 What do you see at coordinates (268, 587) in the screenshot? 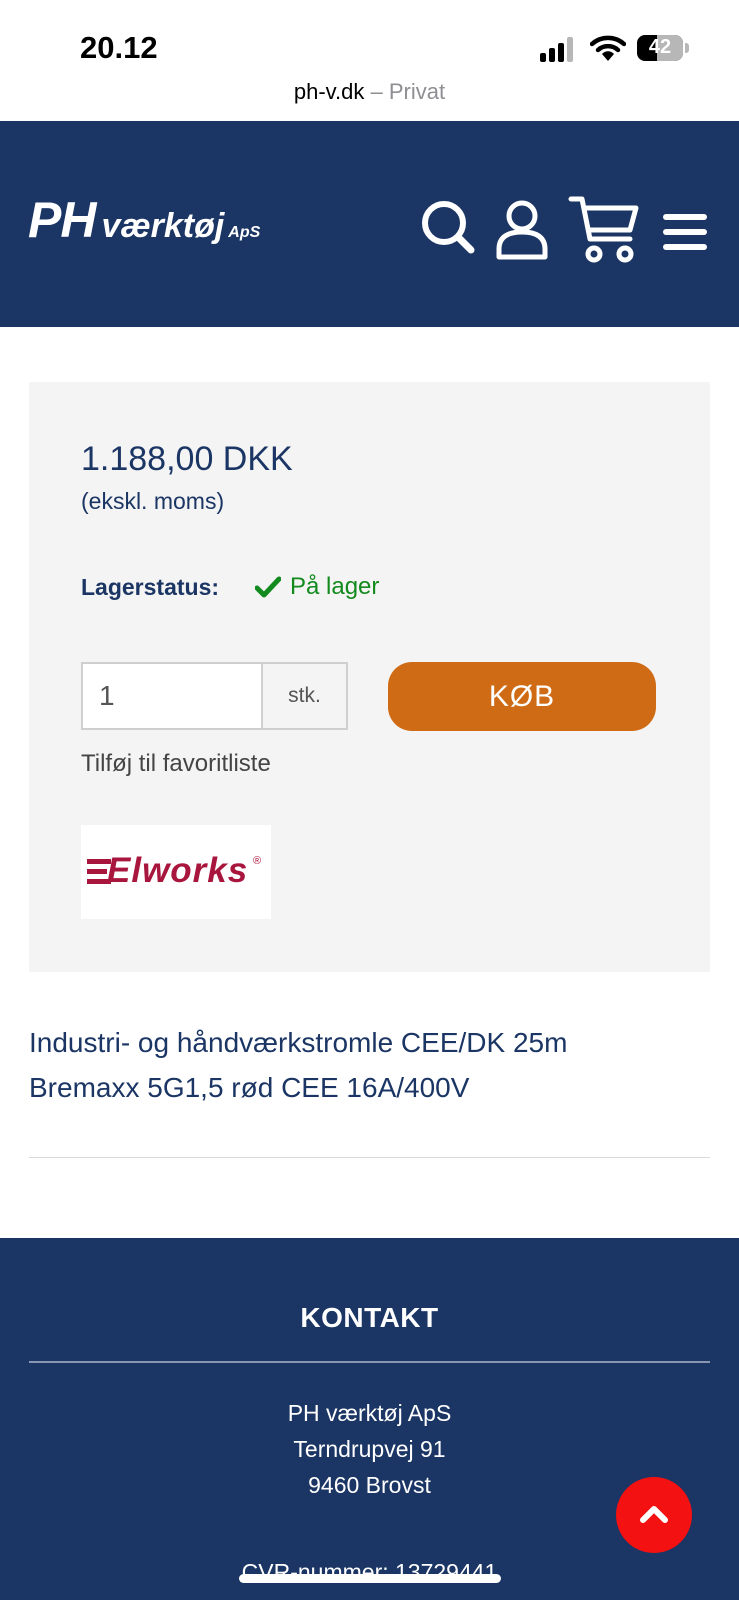
I see `checkmark-icon` at bounding box center [268, 587].